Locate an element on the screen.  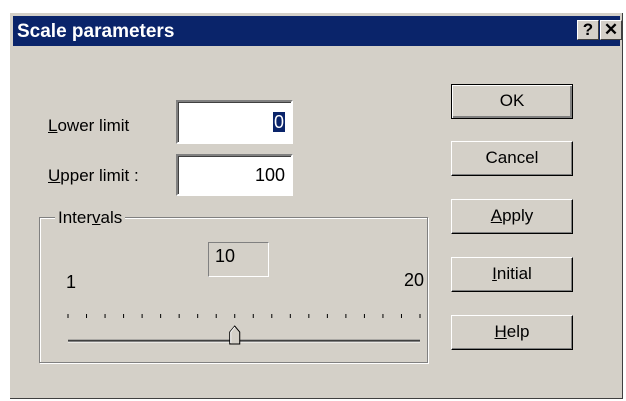
apply-button: Apply is located at coordinates (512, 216).